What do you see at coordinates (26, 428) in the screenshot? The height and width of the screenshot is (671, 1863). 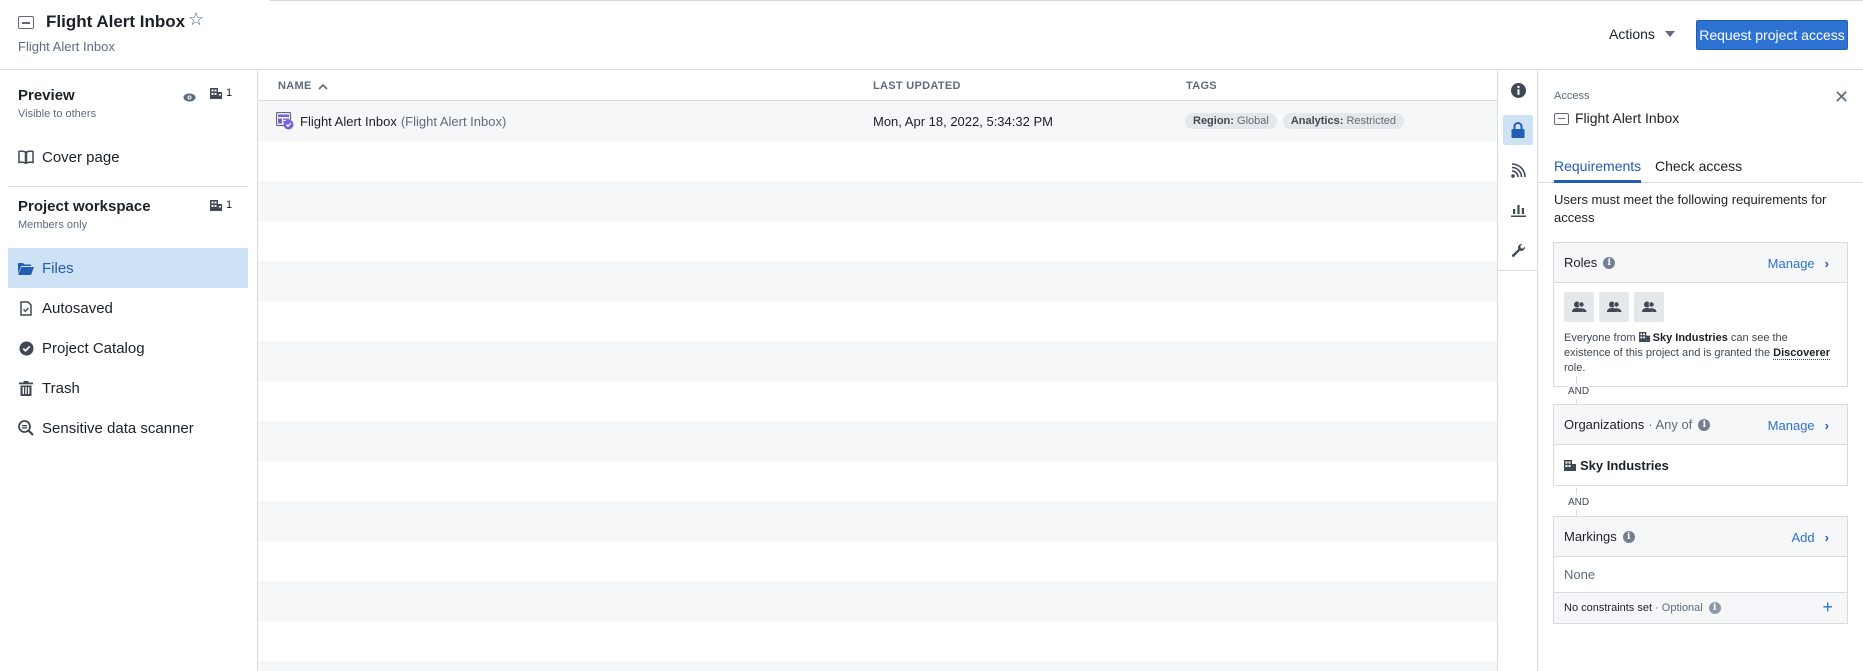 I see `search-scan-icon` at bounding box center [26, 428].